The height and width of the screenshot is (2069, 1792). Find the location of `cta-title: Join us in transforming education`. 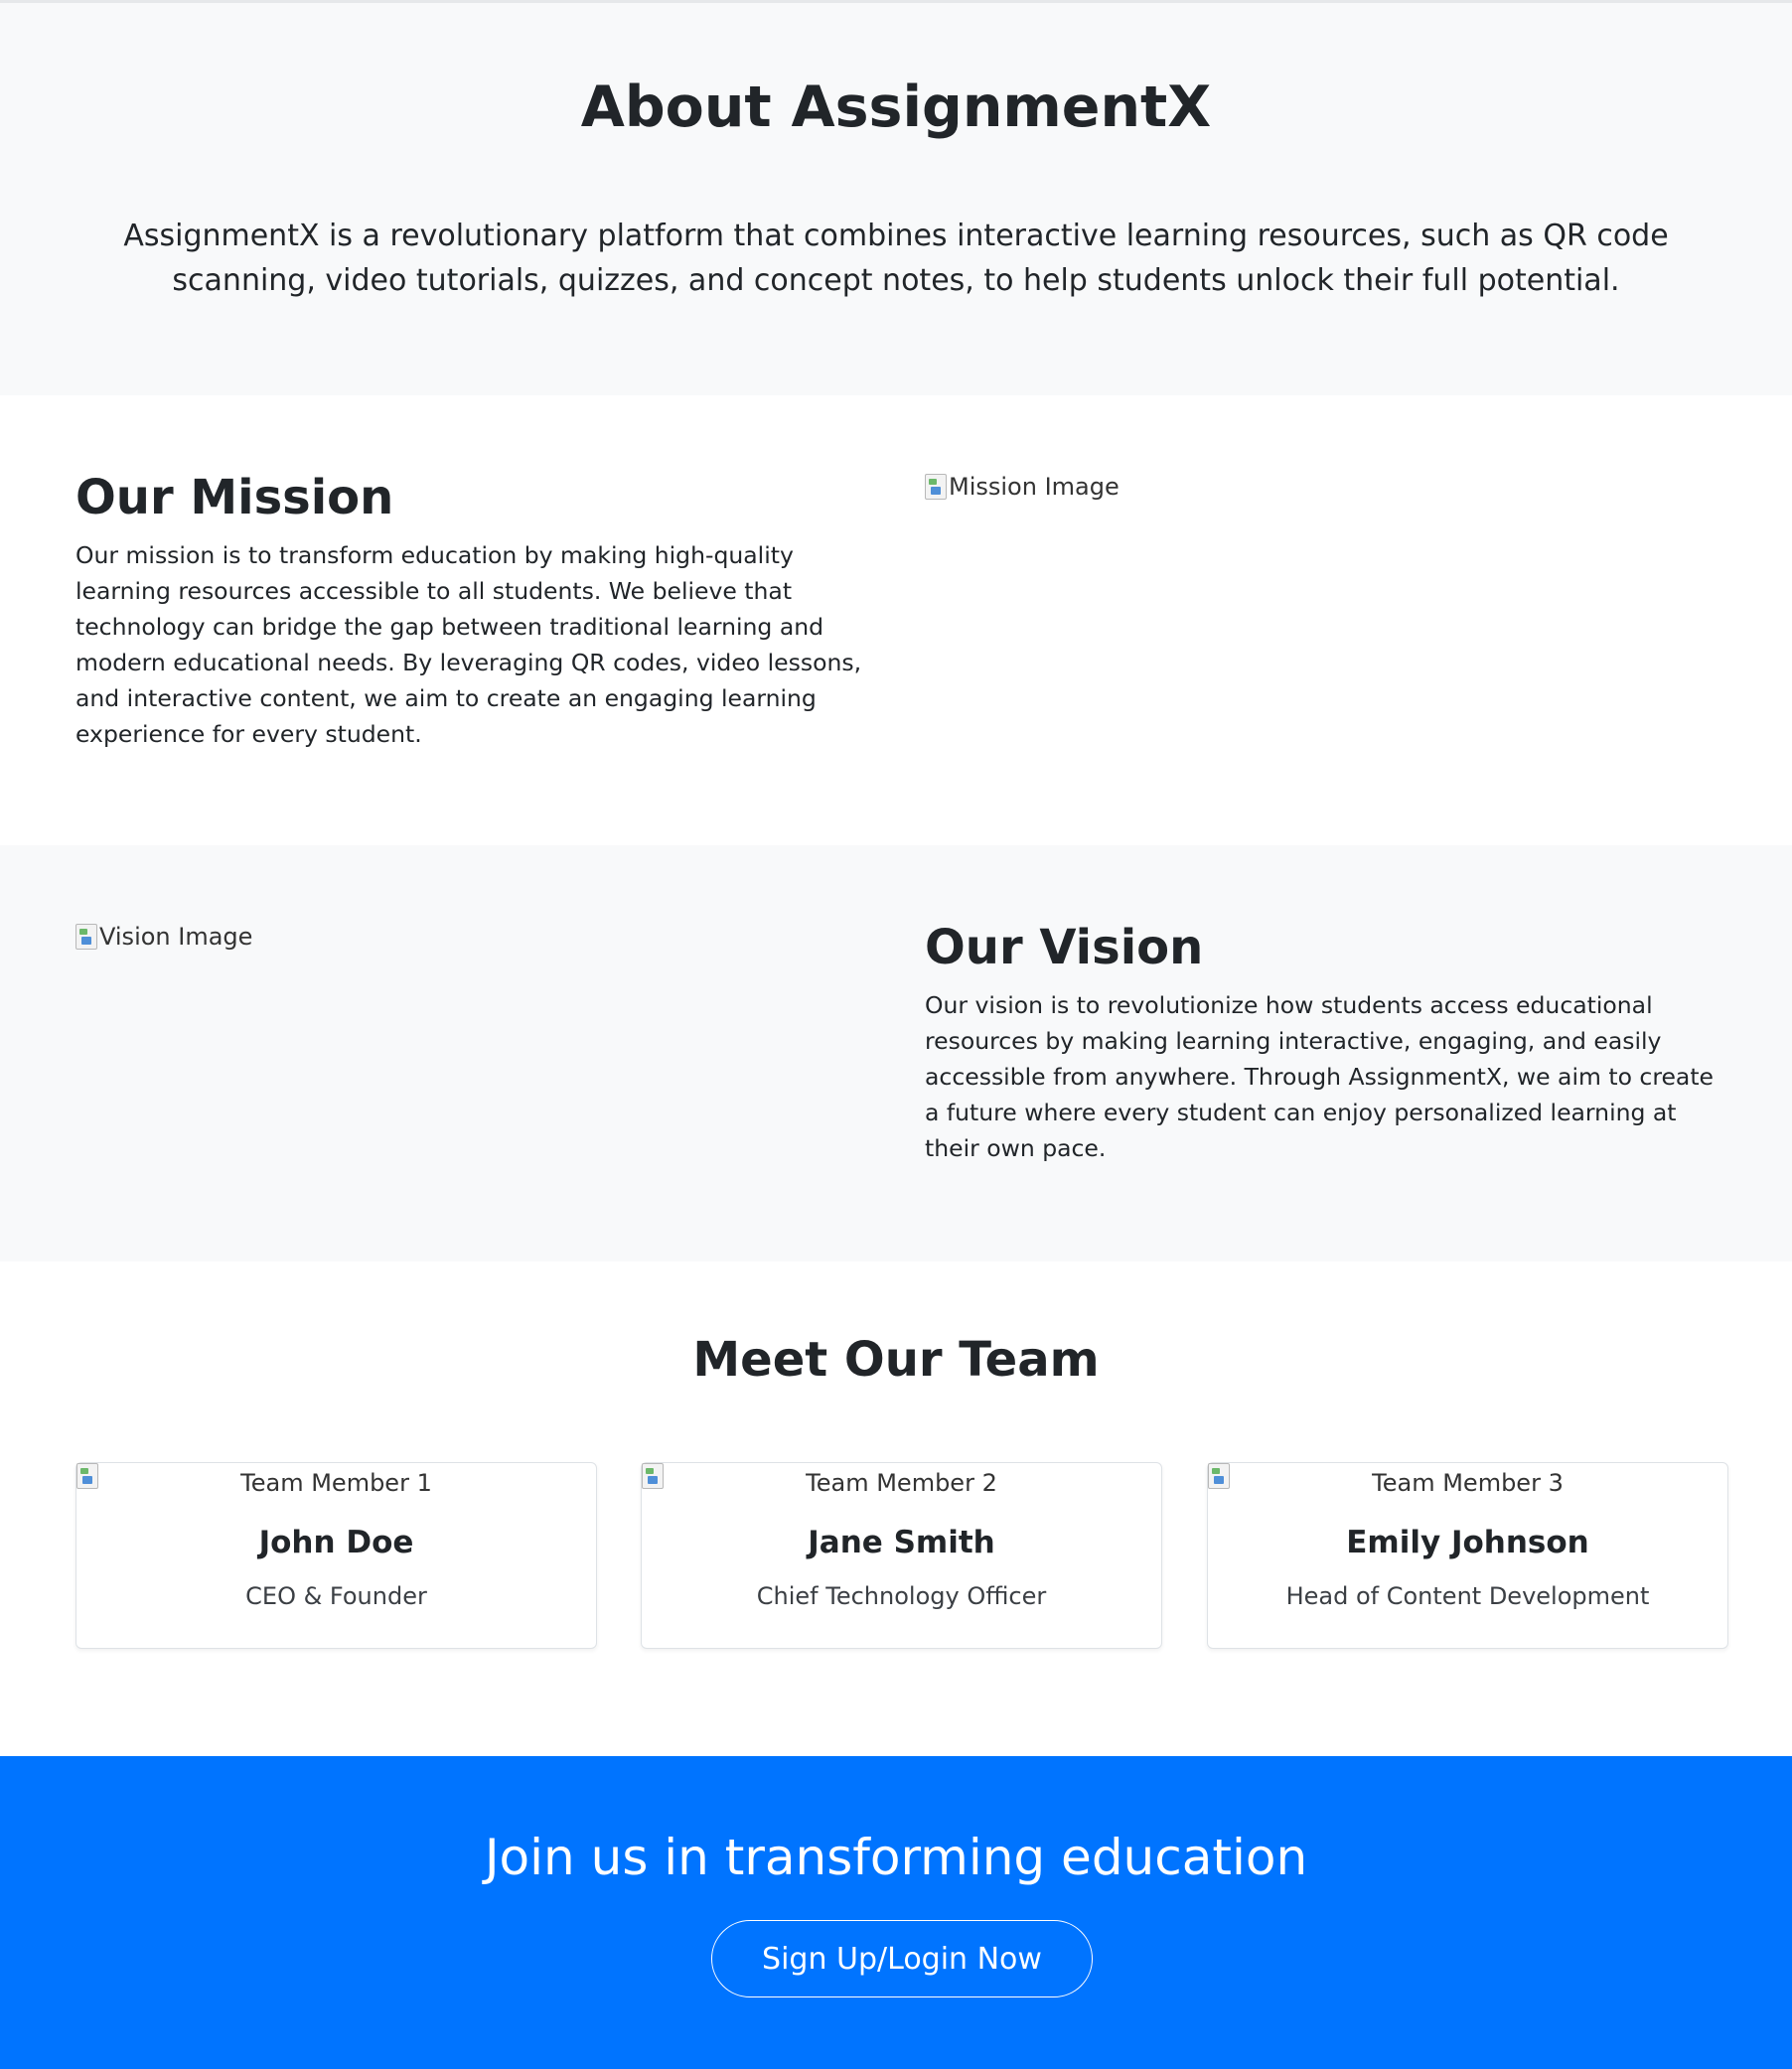

cta-title: Join us in transforming education is located at coordinates (896, 1857).